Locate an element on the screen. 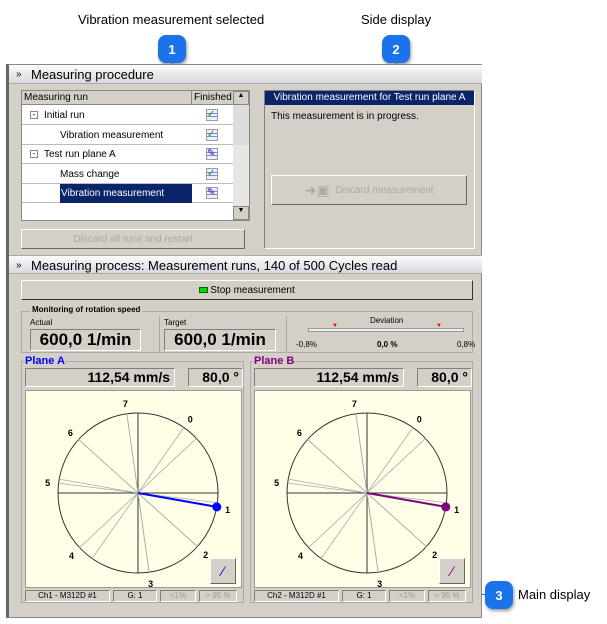 This screenshot has height=624, width=607. discard-measurement-button: ➜▣ Discard measurement is located at coordinates (369, 190).